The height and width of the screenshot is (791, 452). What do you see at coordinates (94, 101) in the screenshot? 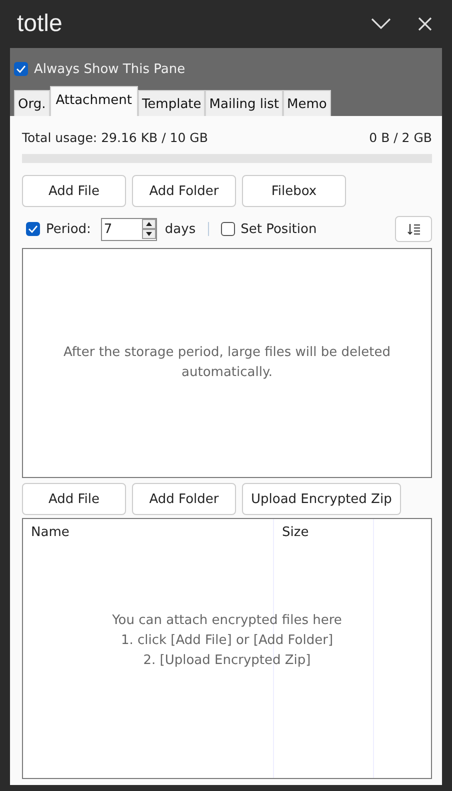
I see `tab: Attachment` at bounding box center [94, 101].